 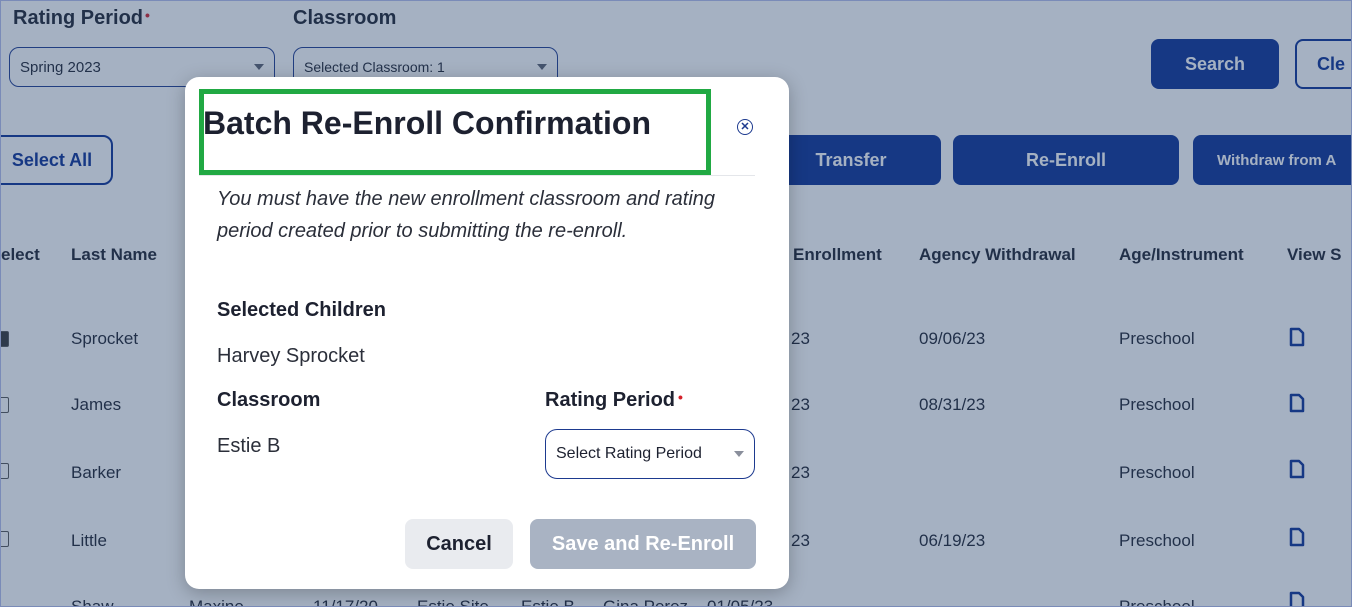 I want to click on rating-period-select: Select Rating Period, so click(x=650, y=454).